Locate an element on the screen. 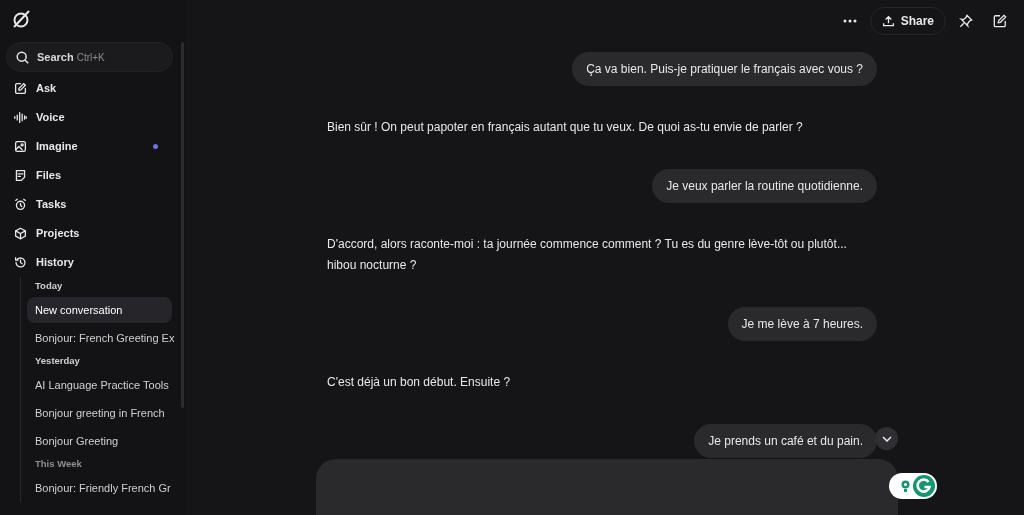  logo-icon is located at coordinates (21, 19).